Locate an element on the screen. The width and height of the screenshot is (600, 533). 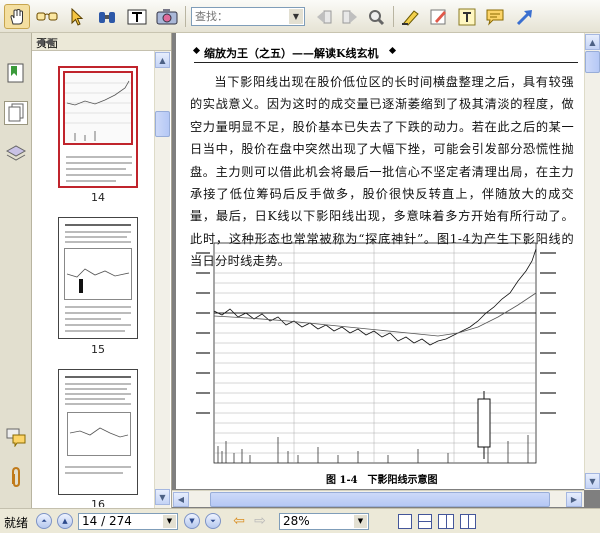
next-result-icon is located at coordinates (350, 16).